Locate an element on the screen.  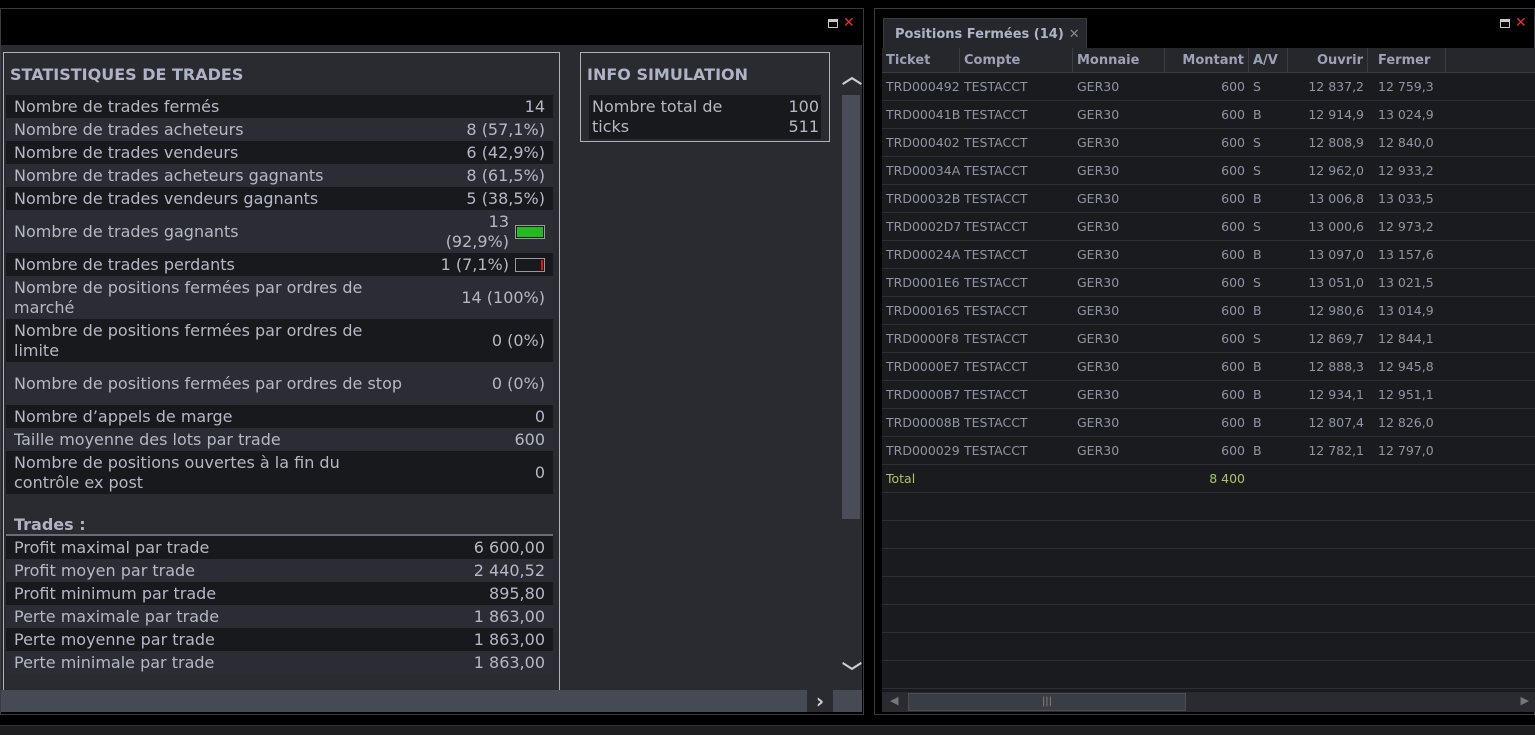
table-cell: TRD00008B is located at coordinates (923, 422).